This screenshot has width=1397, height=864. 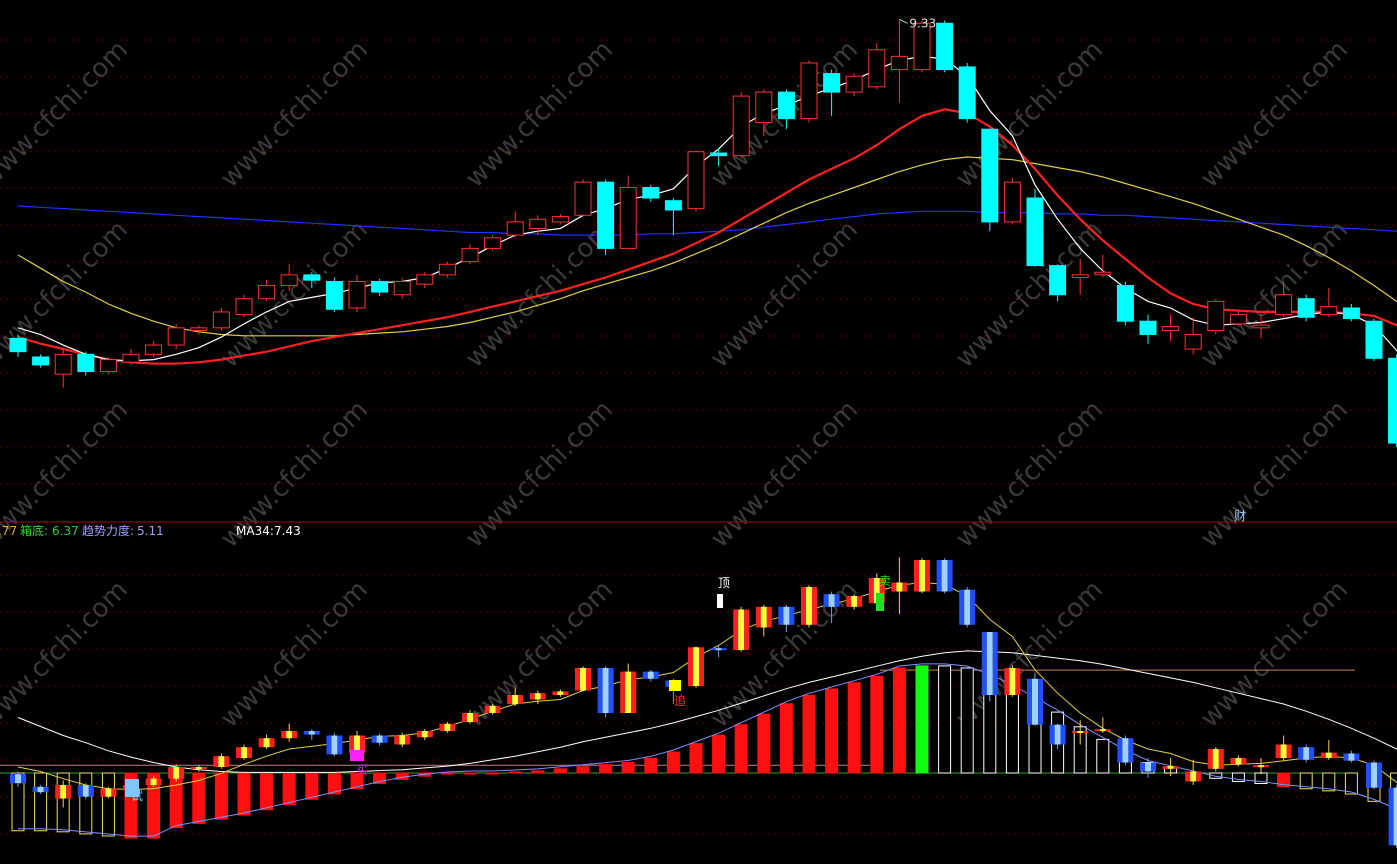 I want to click on indicator-info-bar: .77 箱底: 6.37 趋势力度: 5.11 MA34: 7.43, so click(x=150, y=530).